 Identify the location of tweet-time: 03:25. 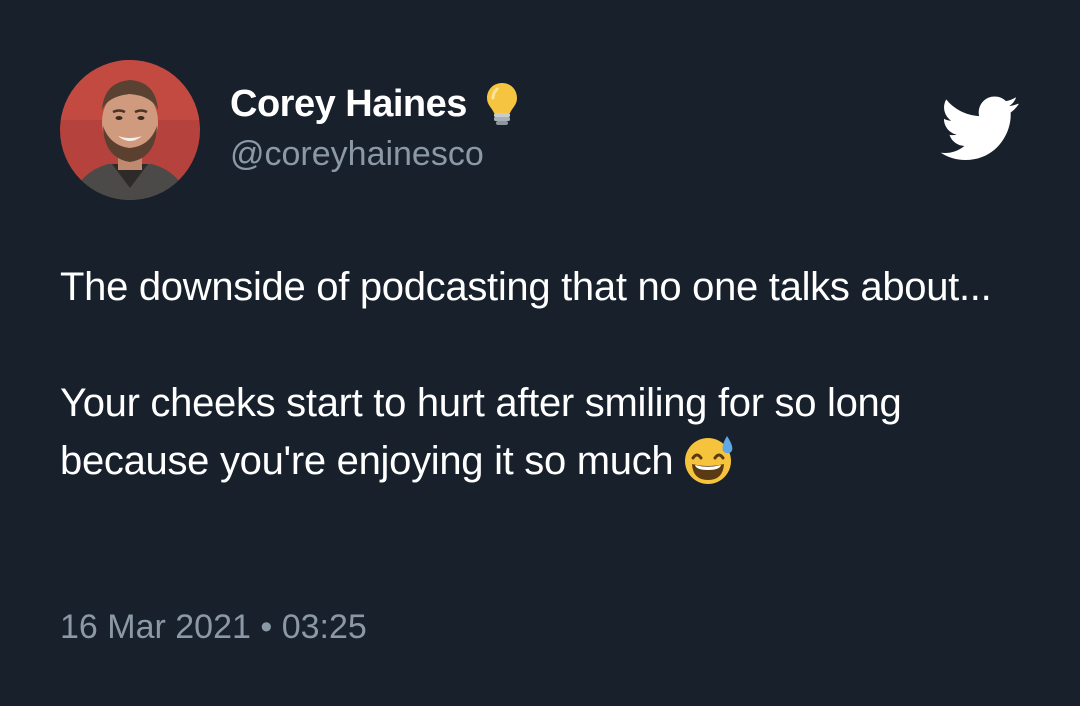
(324, 627).